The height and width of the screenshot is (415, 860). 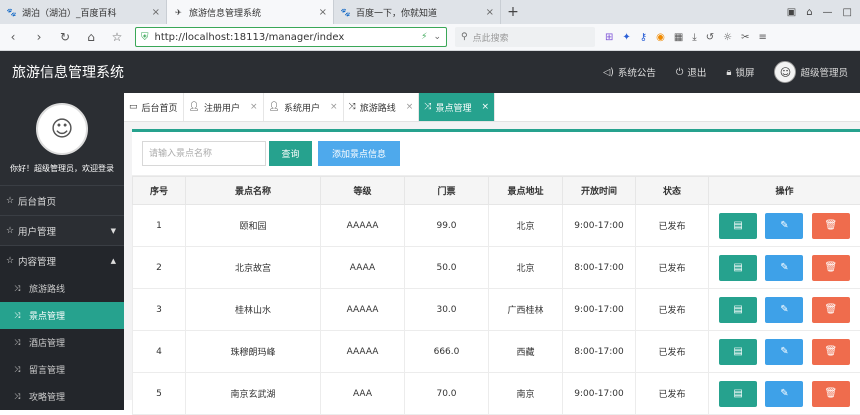 I want to click on shirt-icon: ⌂, so click(x=809, y=12).